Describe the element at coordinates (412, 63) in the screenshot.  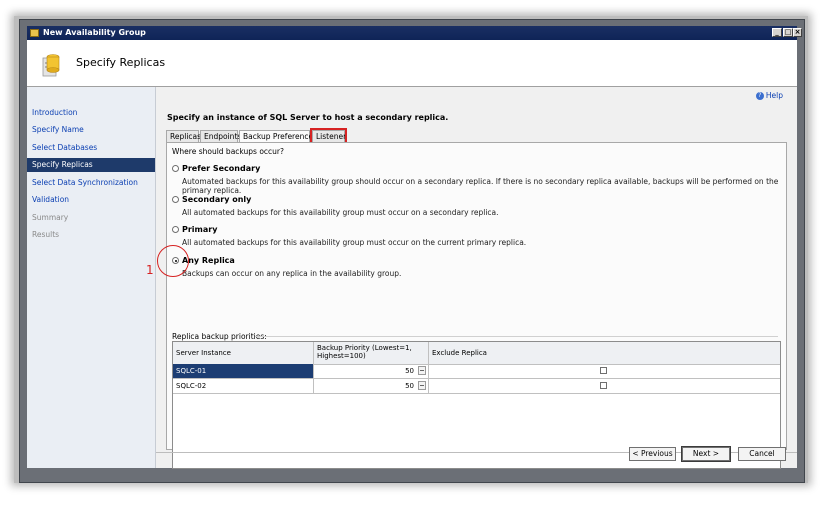
I see `page-header: Specify Replicas` at that location.